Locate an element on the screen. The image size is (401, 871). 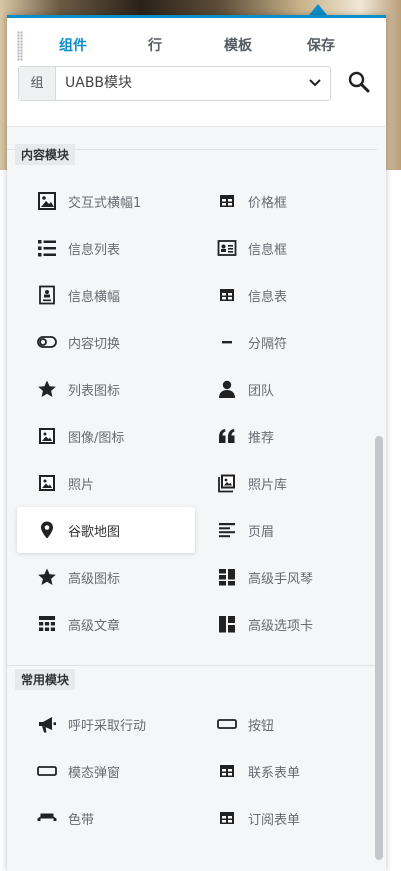
ribbon-icon is located at coordinates (47, 817).